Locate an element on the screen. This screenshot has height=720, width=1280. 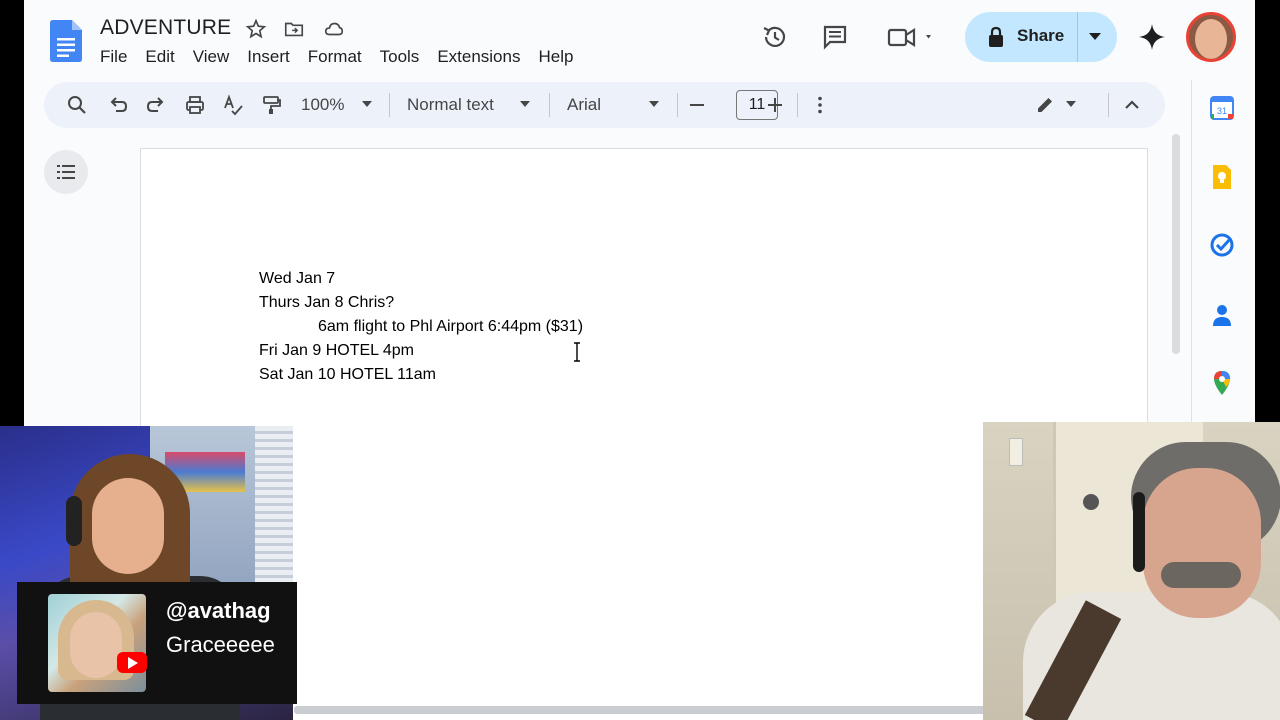
webcam-left-person-face is located at coordinates (128, 526).